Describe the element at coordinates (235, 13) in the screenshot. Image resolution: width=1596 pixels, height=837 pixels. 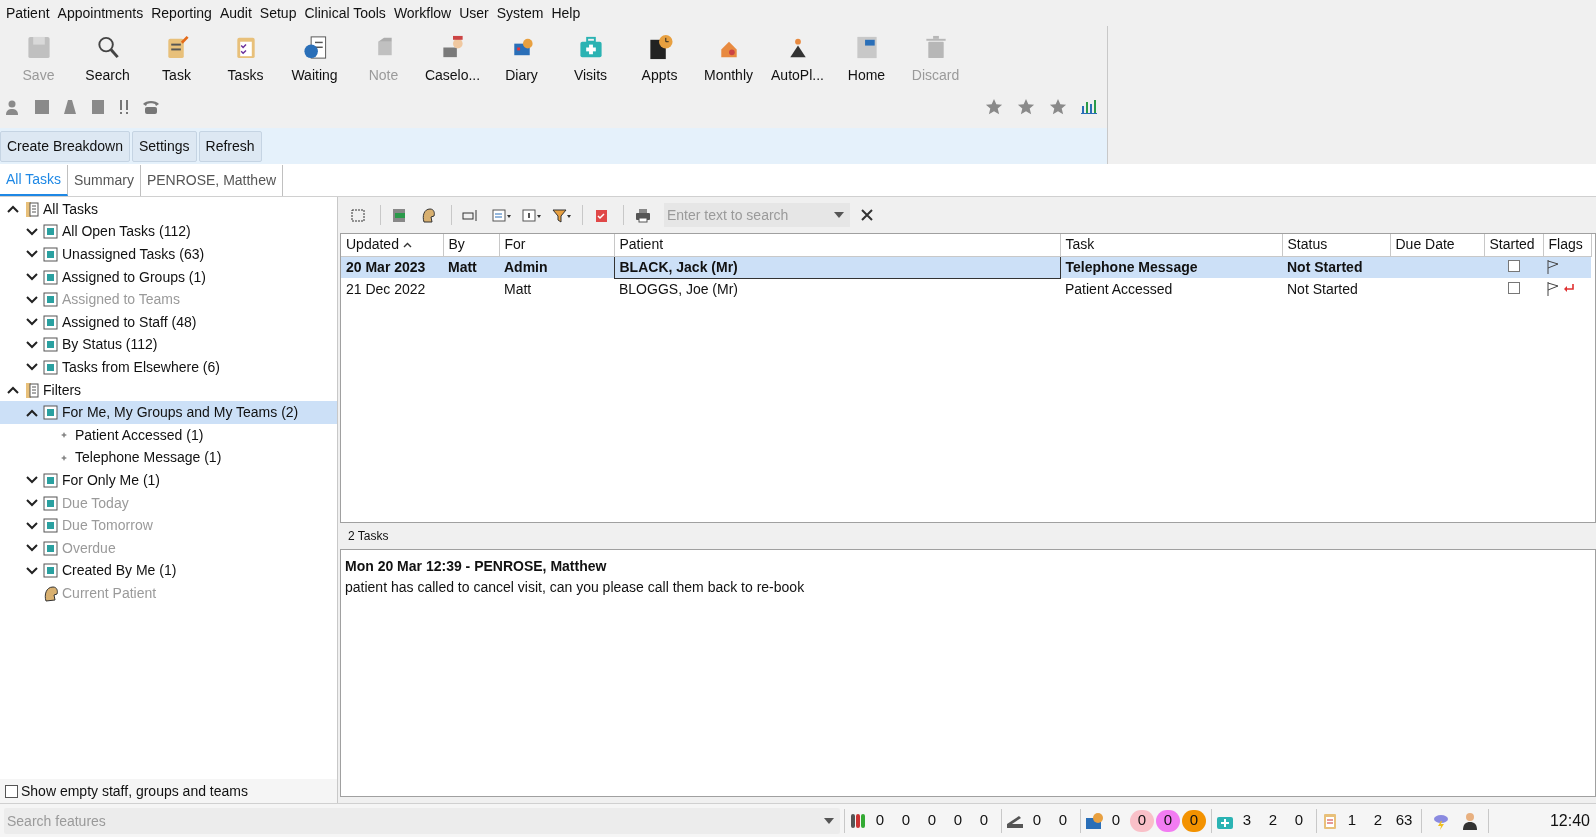
I see `menu-item: Audit` at that location.